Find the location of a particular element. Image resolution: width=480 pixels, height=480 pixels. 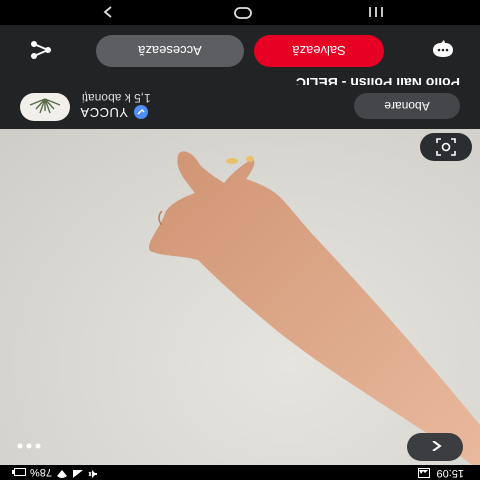

avatar is located at coordinates (45, 107).